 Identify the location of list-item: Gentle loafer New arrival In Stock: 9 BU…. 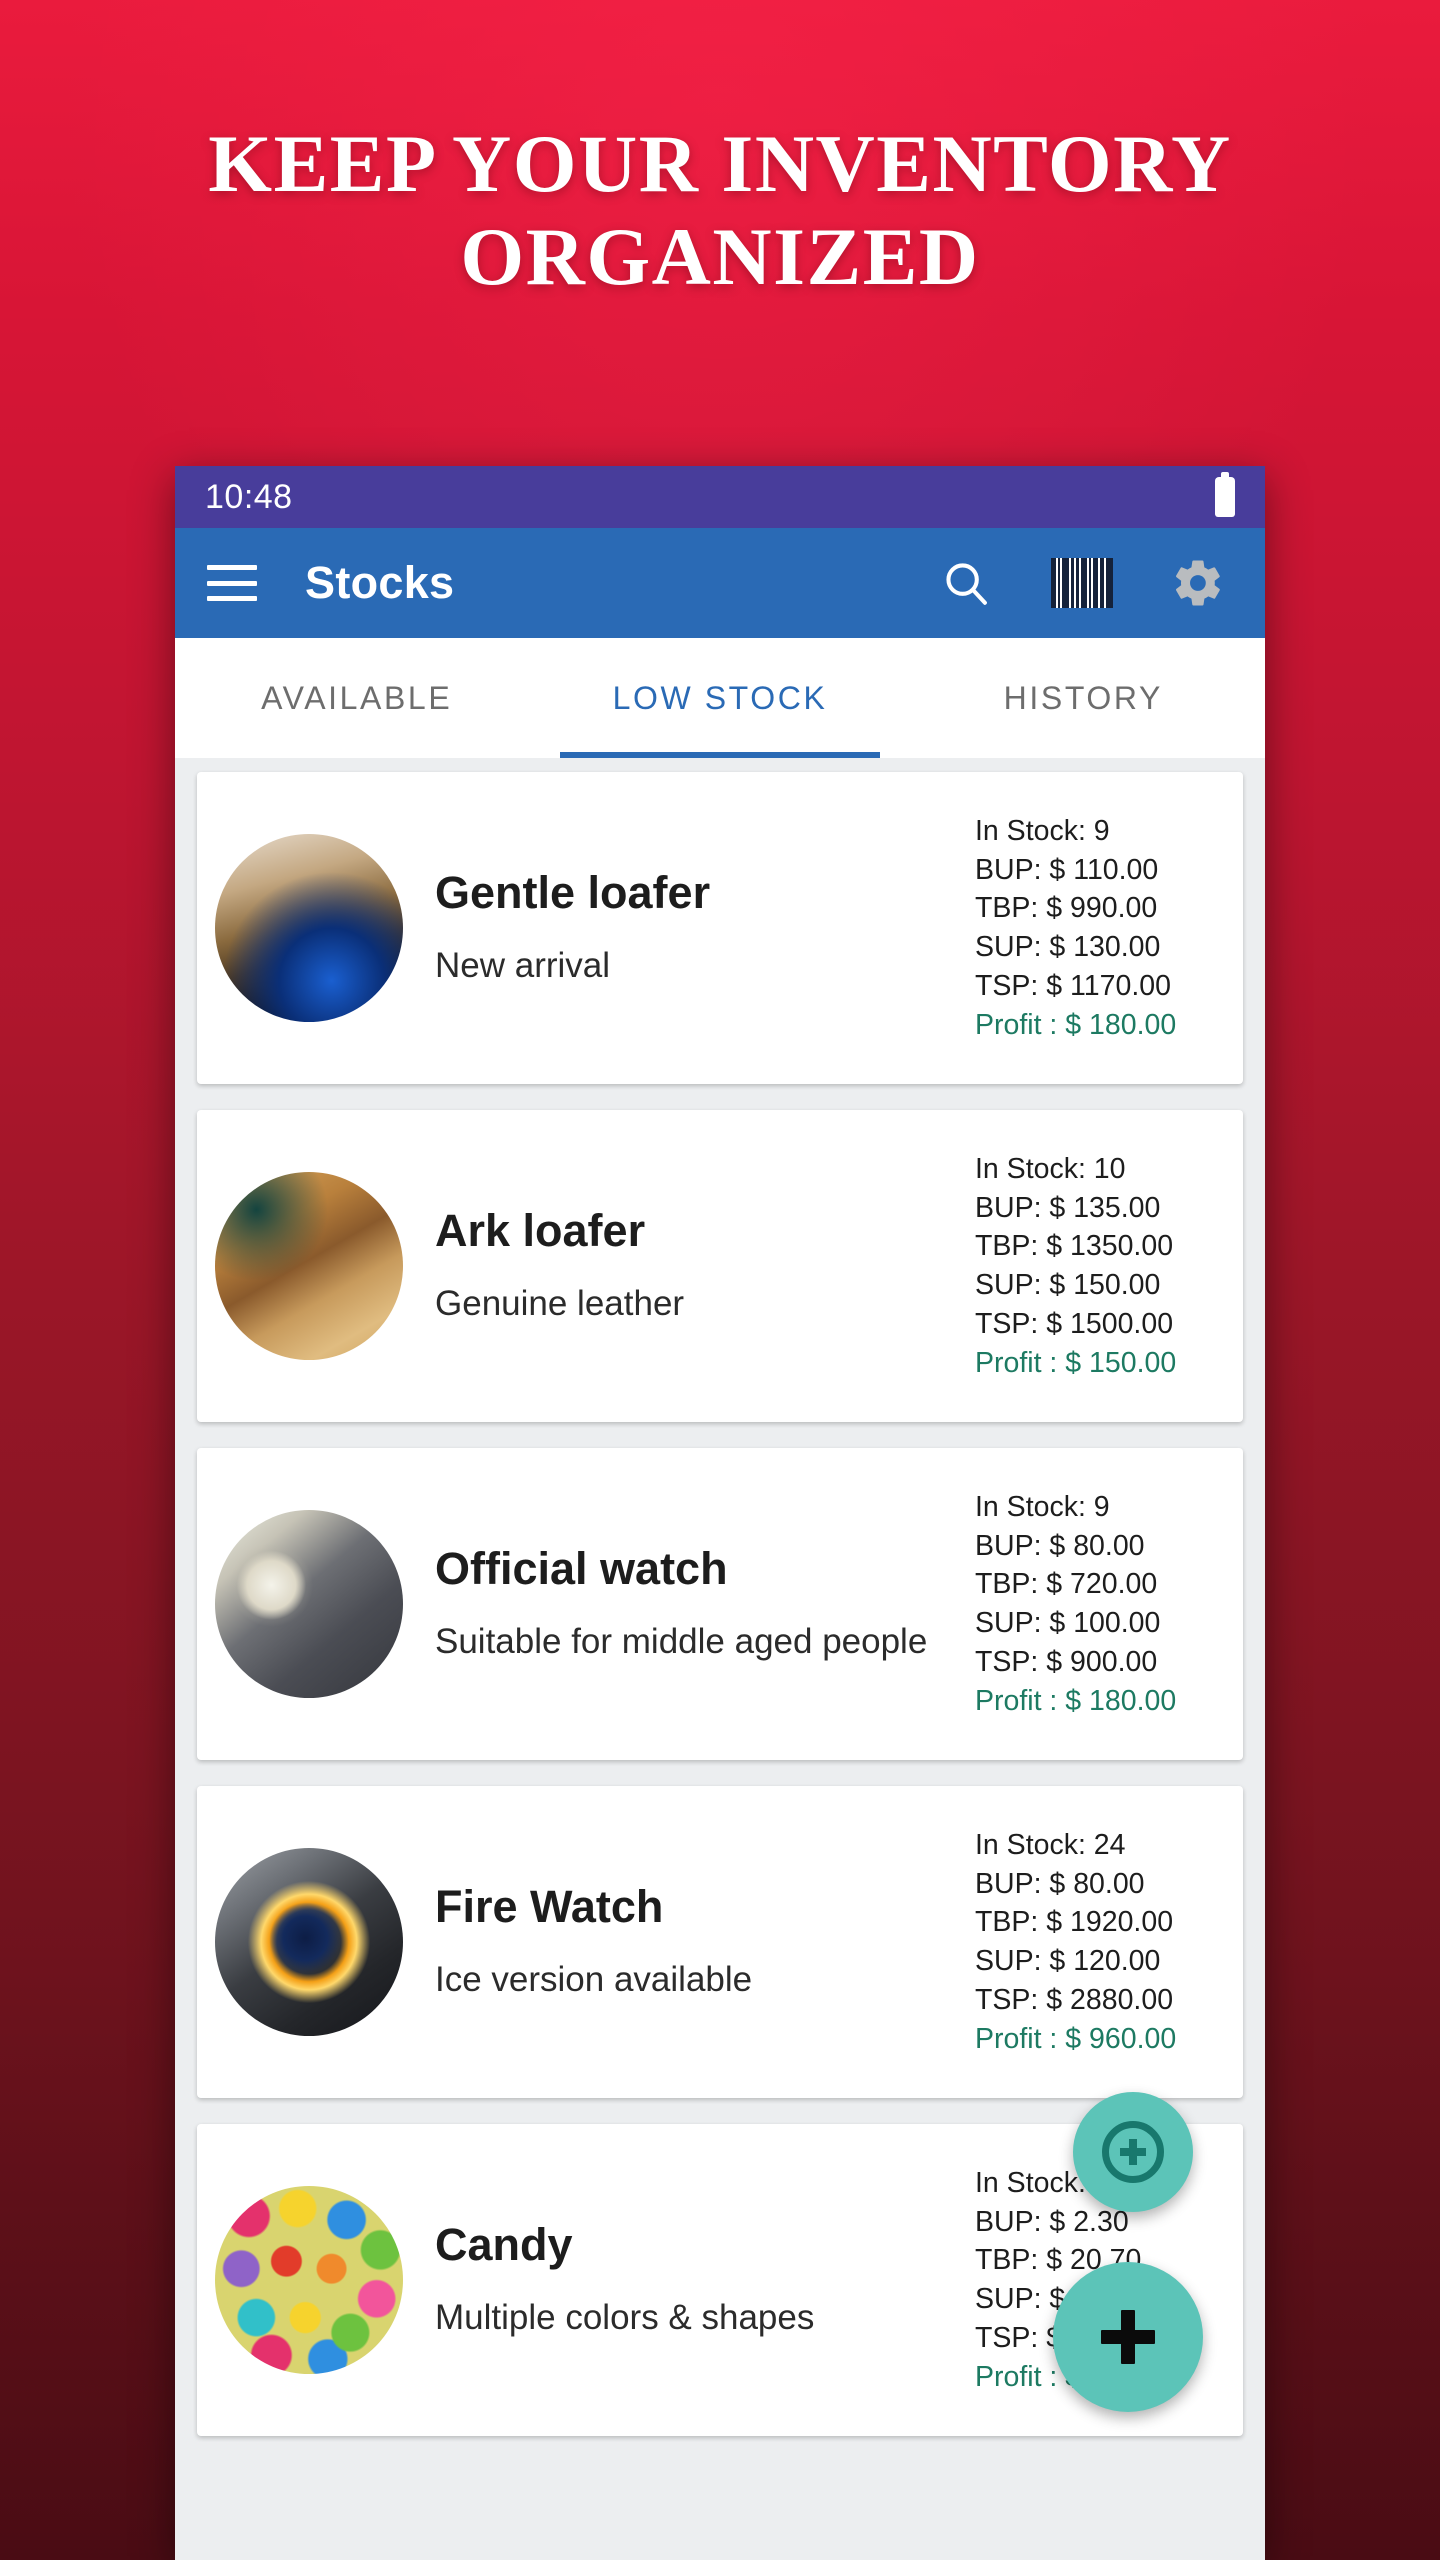
(720, 928).